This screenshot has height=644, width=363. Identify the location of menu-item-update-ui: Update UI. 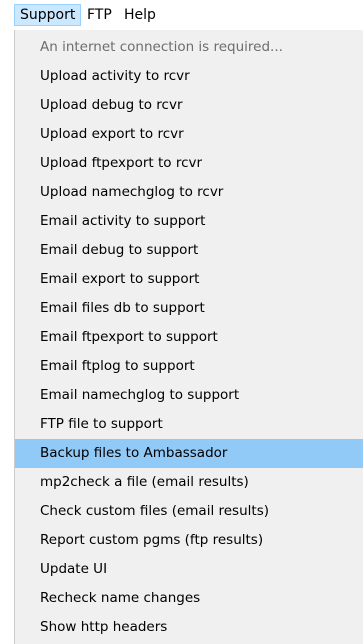
(189, 569).